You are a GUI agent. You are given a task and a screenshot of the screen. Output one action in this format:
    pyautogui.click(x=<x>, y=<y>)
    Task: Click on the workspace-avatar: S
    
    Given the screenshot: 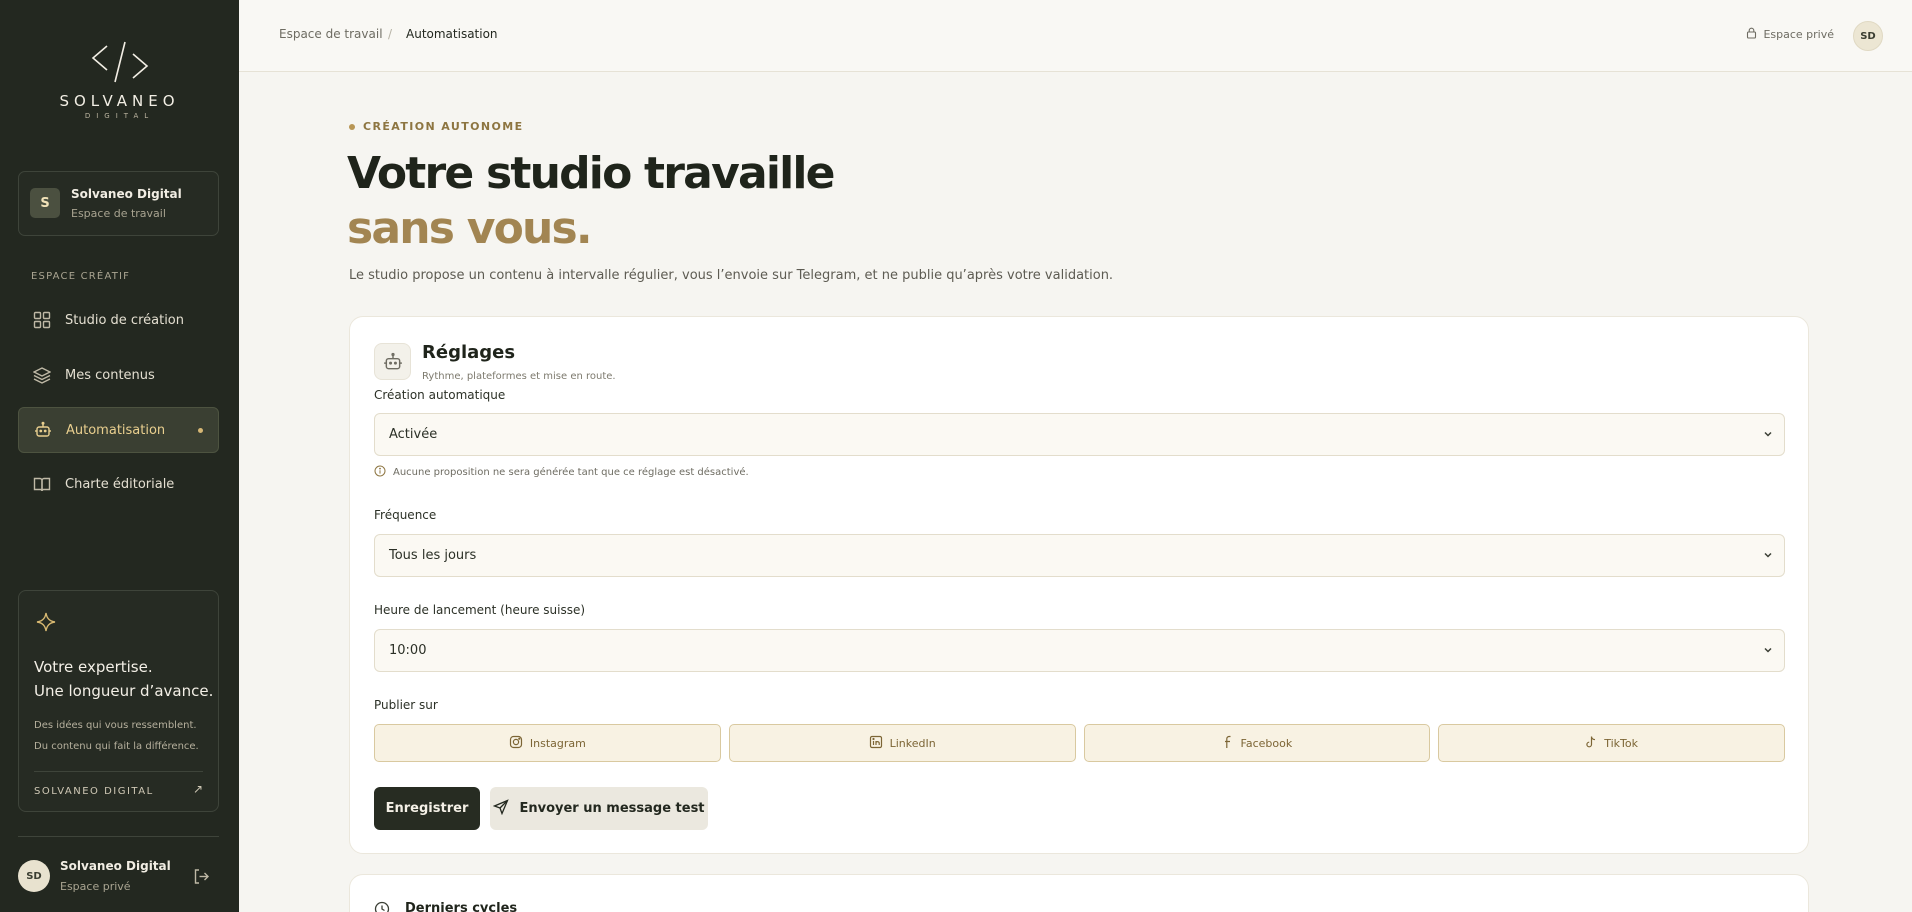 What is the action you would take?
    pyautogui.click(x=45, y=203)
    